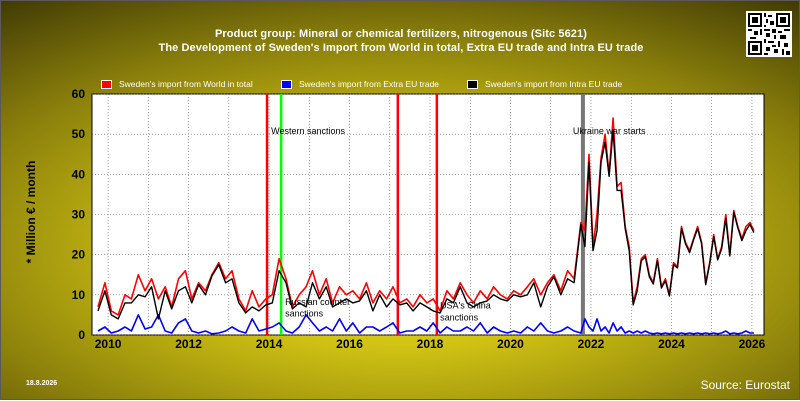  I want to click on x-tick-label: 2010, so click(108, 344).